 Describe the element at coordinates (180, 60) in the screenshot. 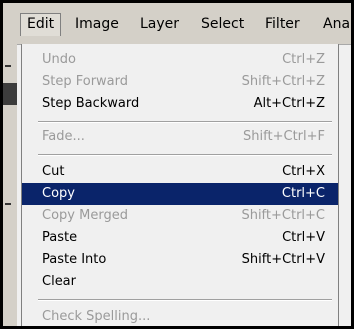

I see `menu-item-undo: Undo Ctrl+Z` at that location.